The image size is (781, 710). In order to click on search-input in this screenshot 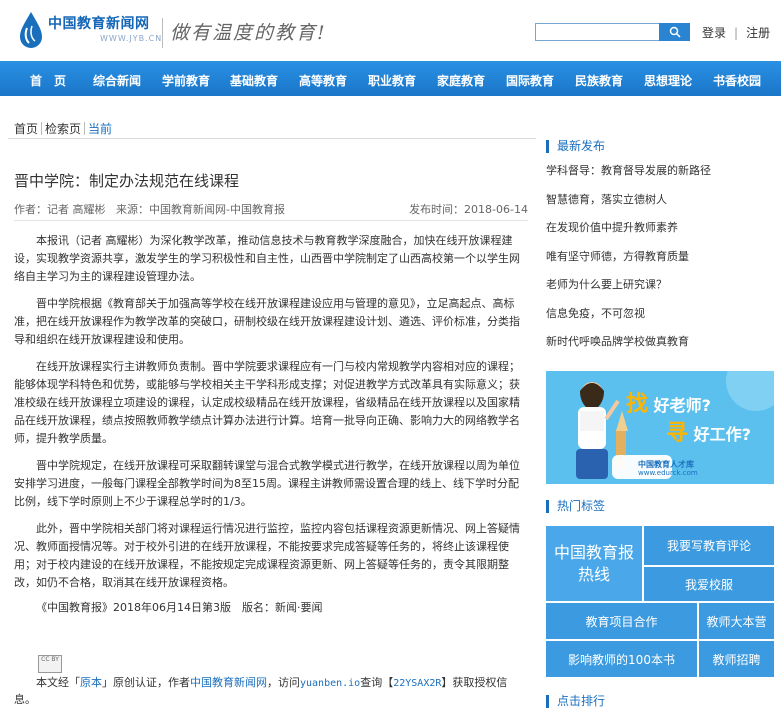, I will do `click(597, 32)`.